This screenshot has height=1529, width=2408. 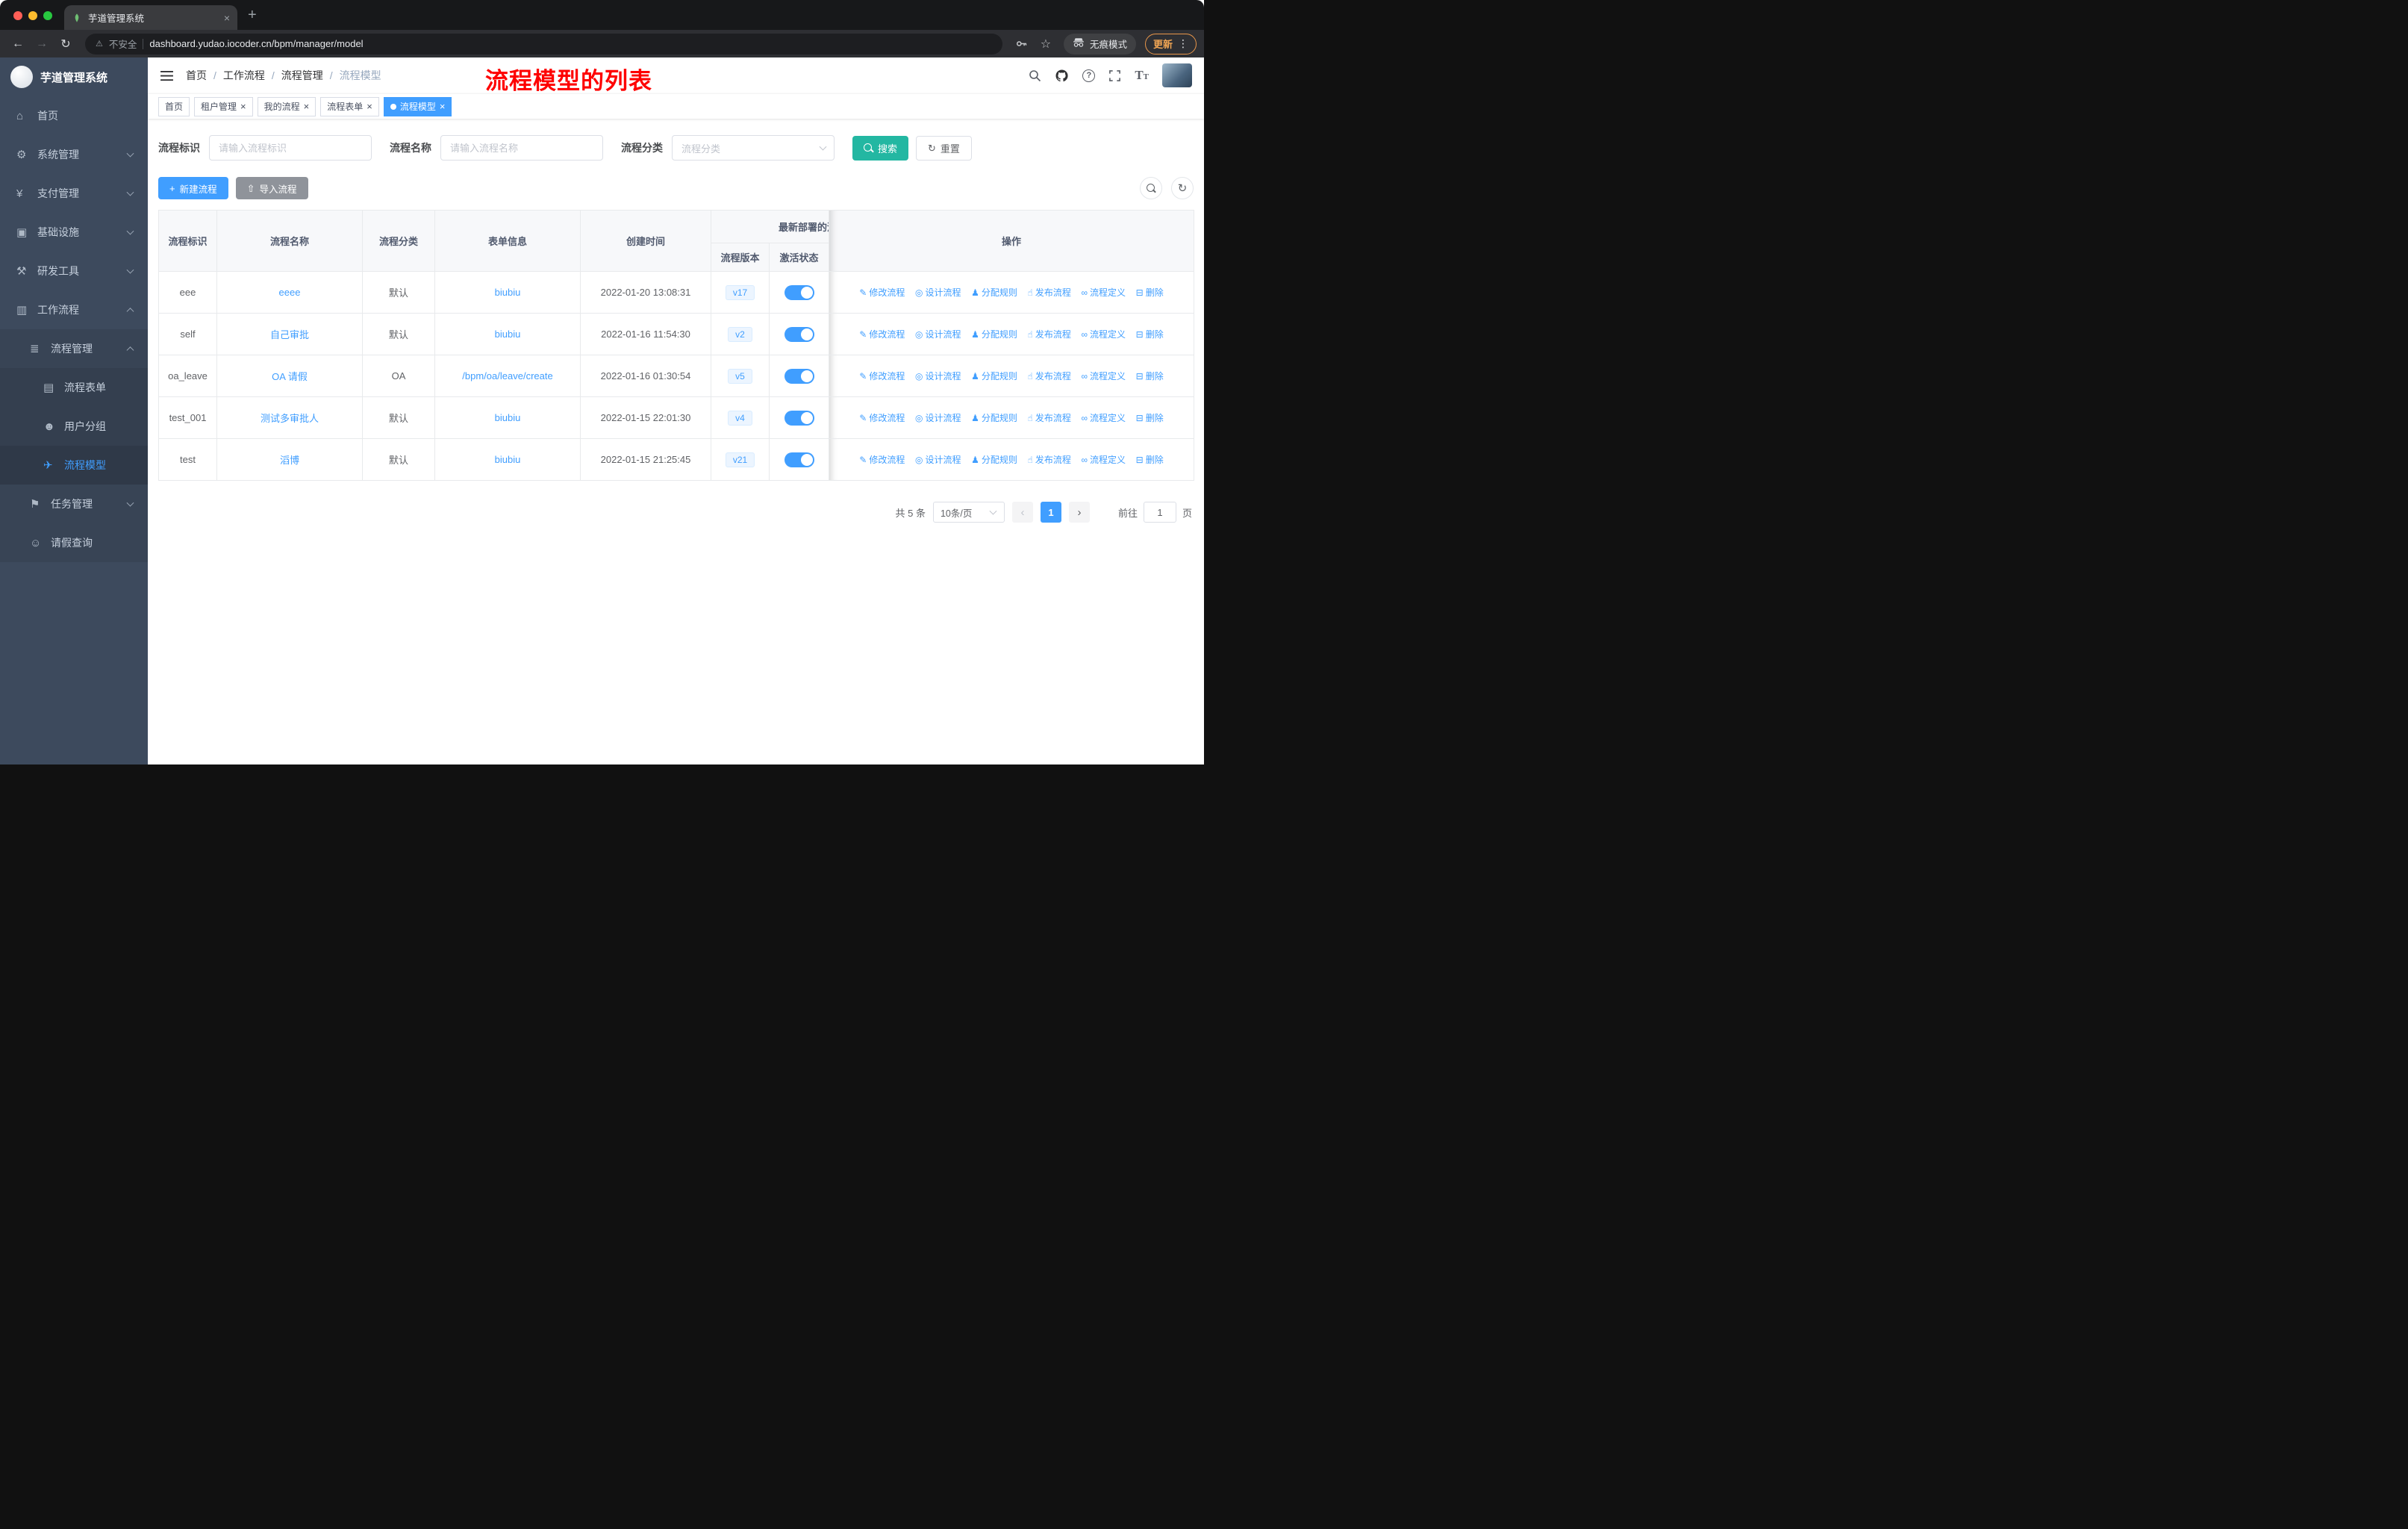 What do you see at coordinates (150, 17) in the screenshot?
I see `browser-tab: 芋道管理系统 ×` at bounding box center [150, 17].